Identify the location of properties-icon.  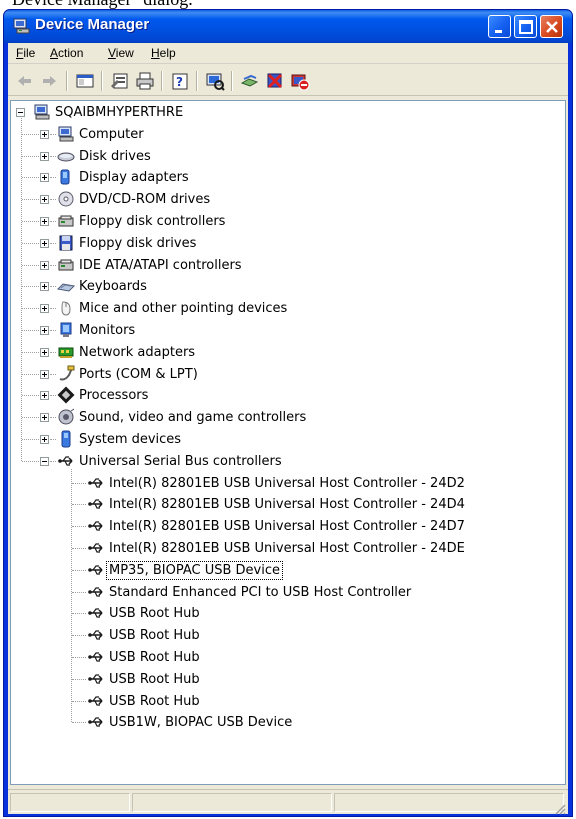
(120, 81).